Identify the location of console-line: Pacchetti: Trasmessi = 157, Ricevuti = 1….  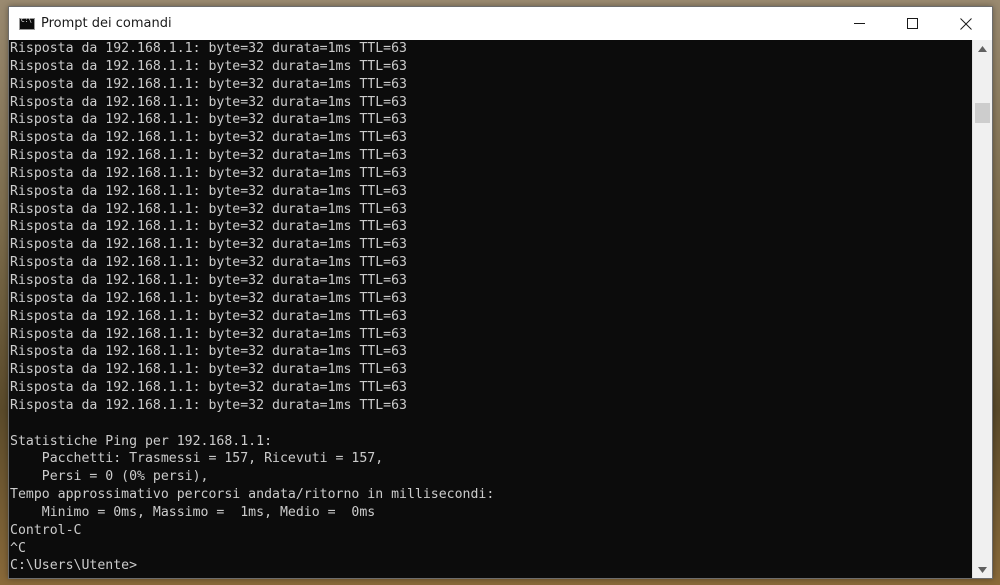
(197, 459).